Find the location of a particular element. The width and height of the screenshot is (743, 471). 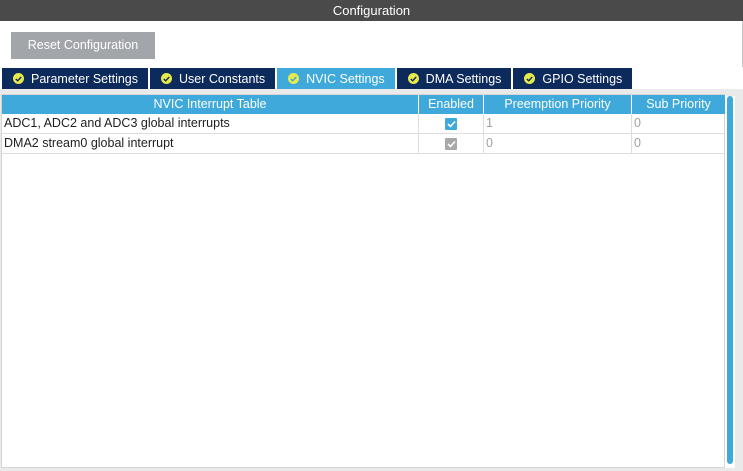

table-row: DMA2 stream0 global interrupt 0 0 is located at coordinates (364, 144).